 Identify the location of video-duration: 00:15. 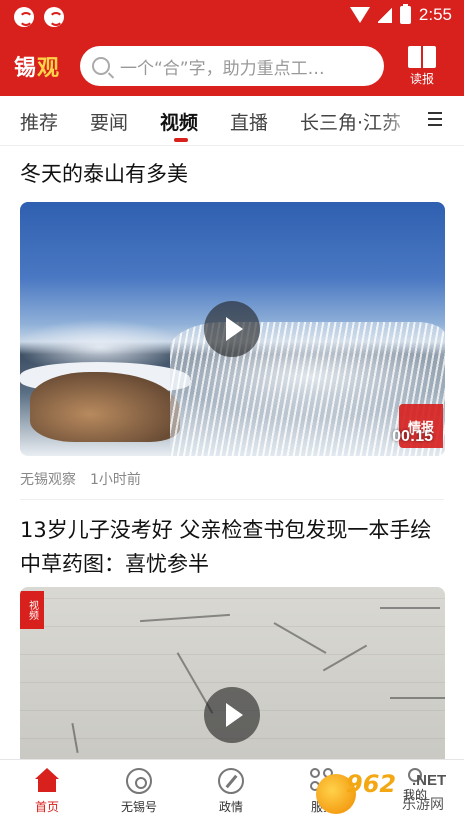
(412, 436).